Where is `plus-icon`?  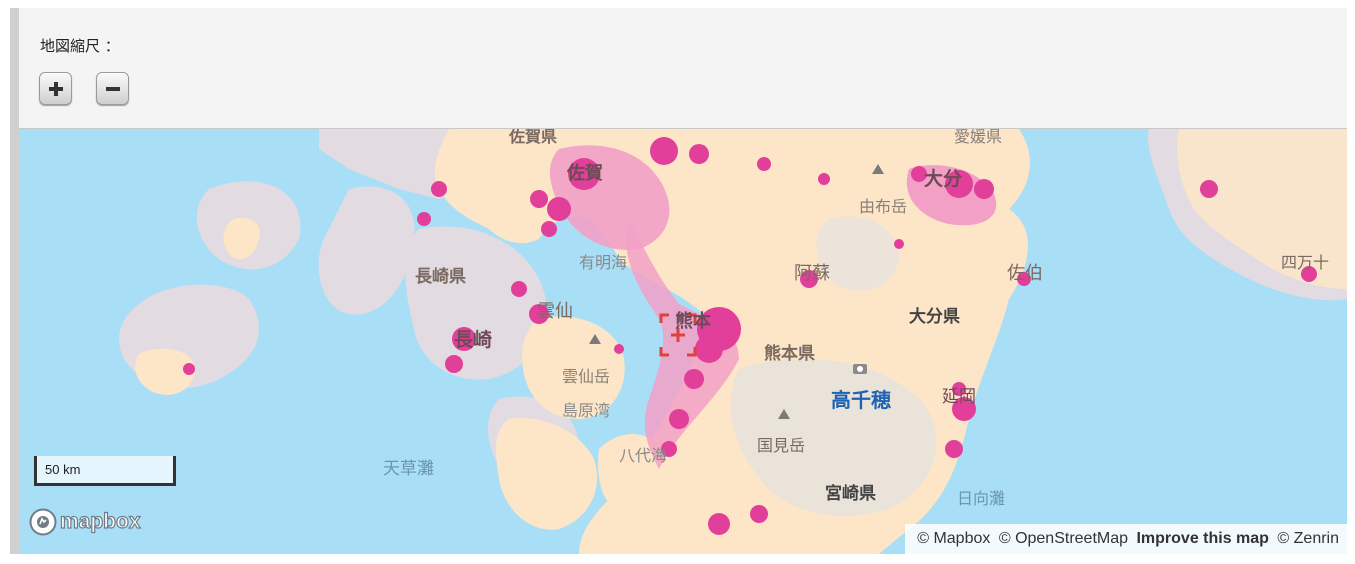
plus-icon is located at coordinates (55, 88).